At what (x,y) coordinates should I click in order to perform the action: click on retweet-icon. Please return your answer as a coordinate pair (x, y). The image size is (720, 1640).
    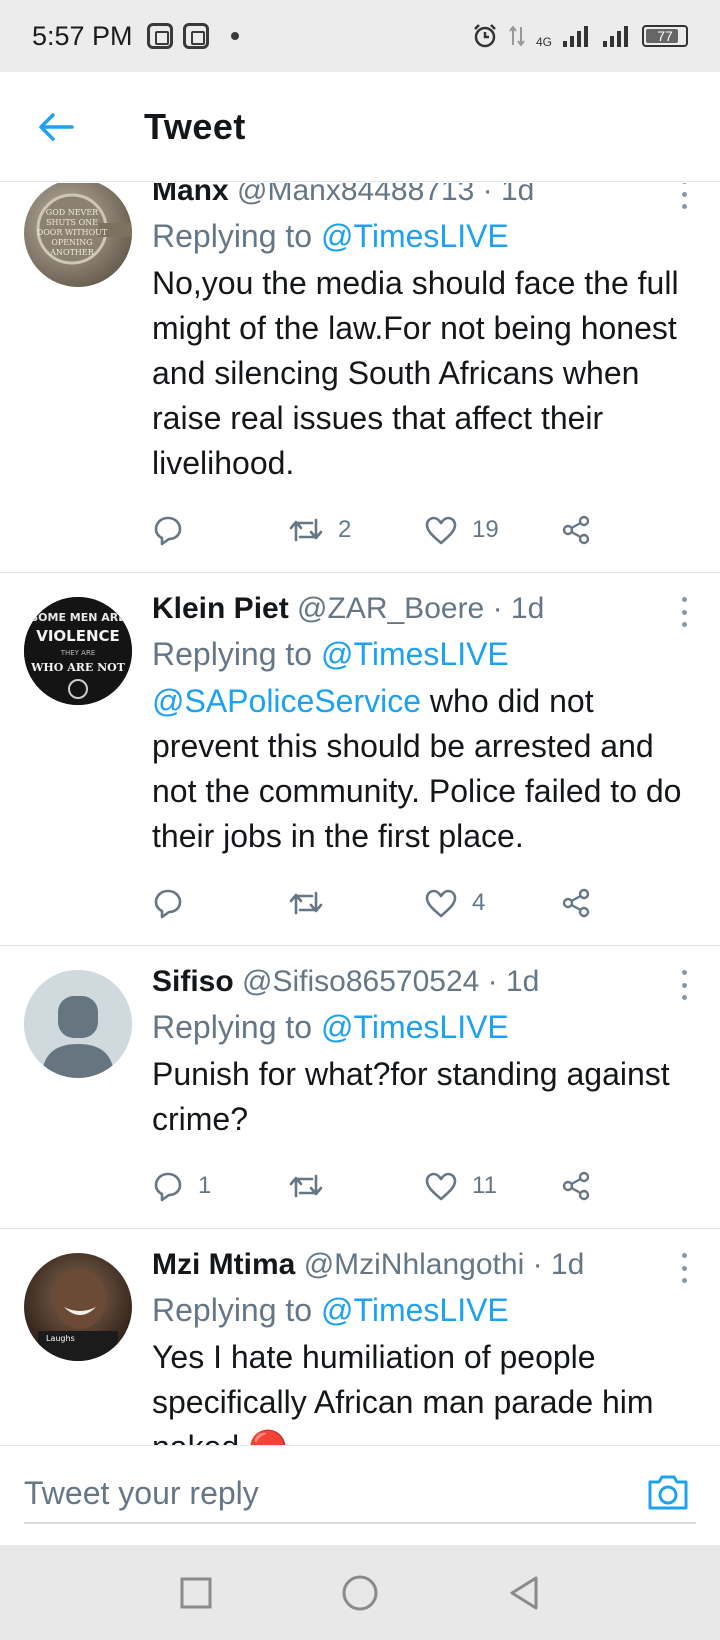
    Looking at the image, I should click on (306, 1186).